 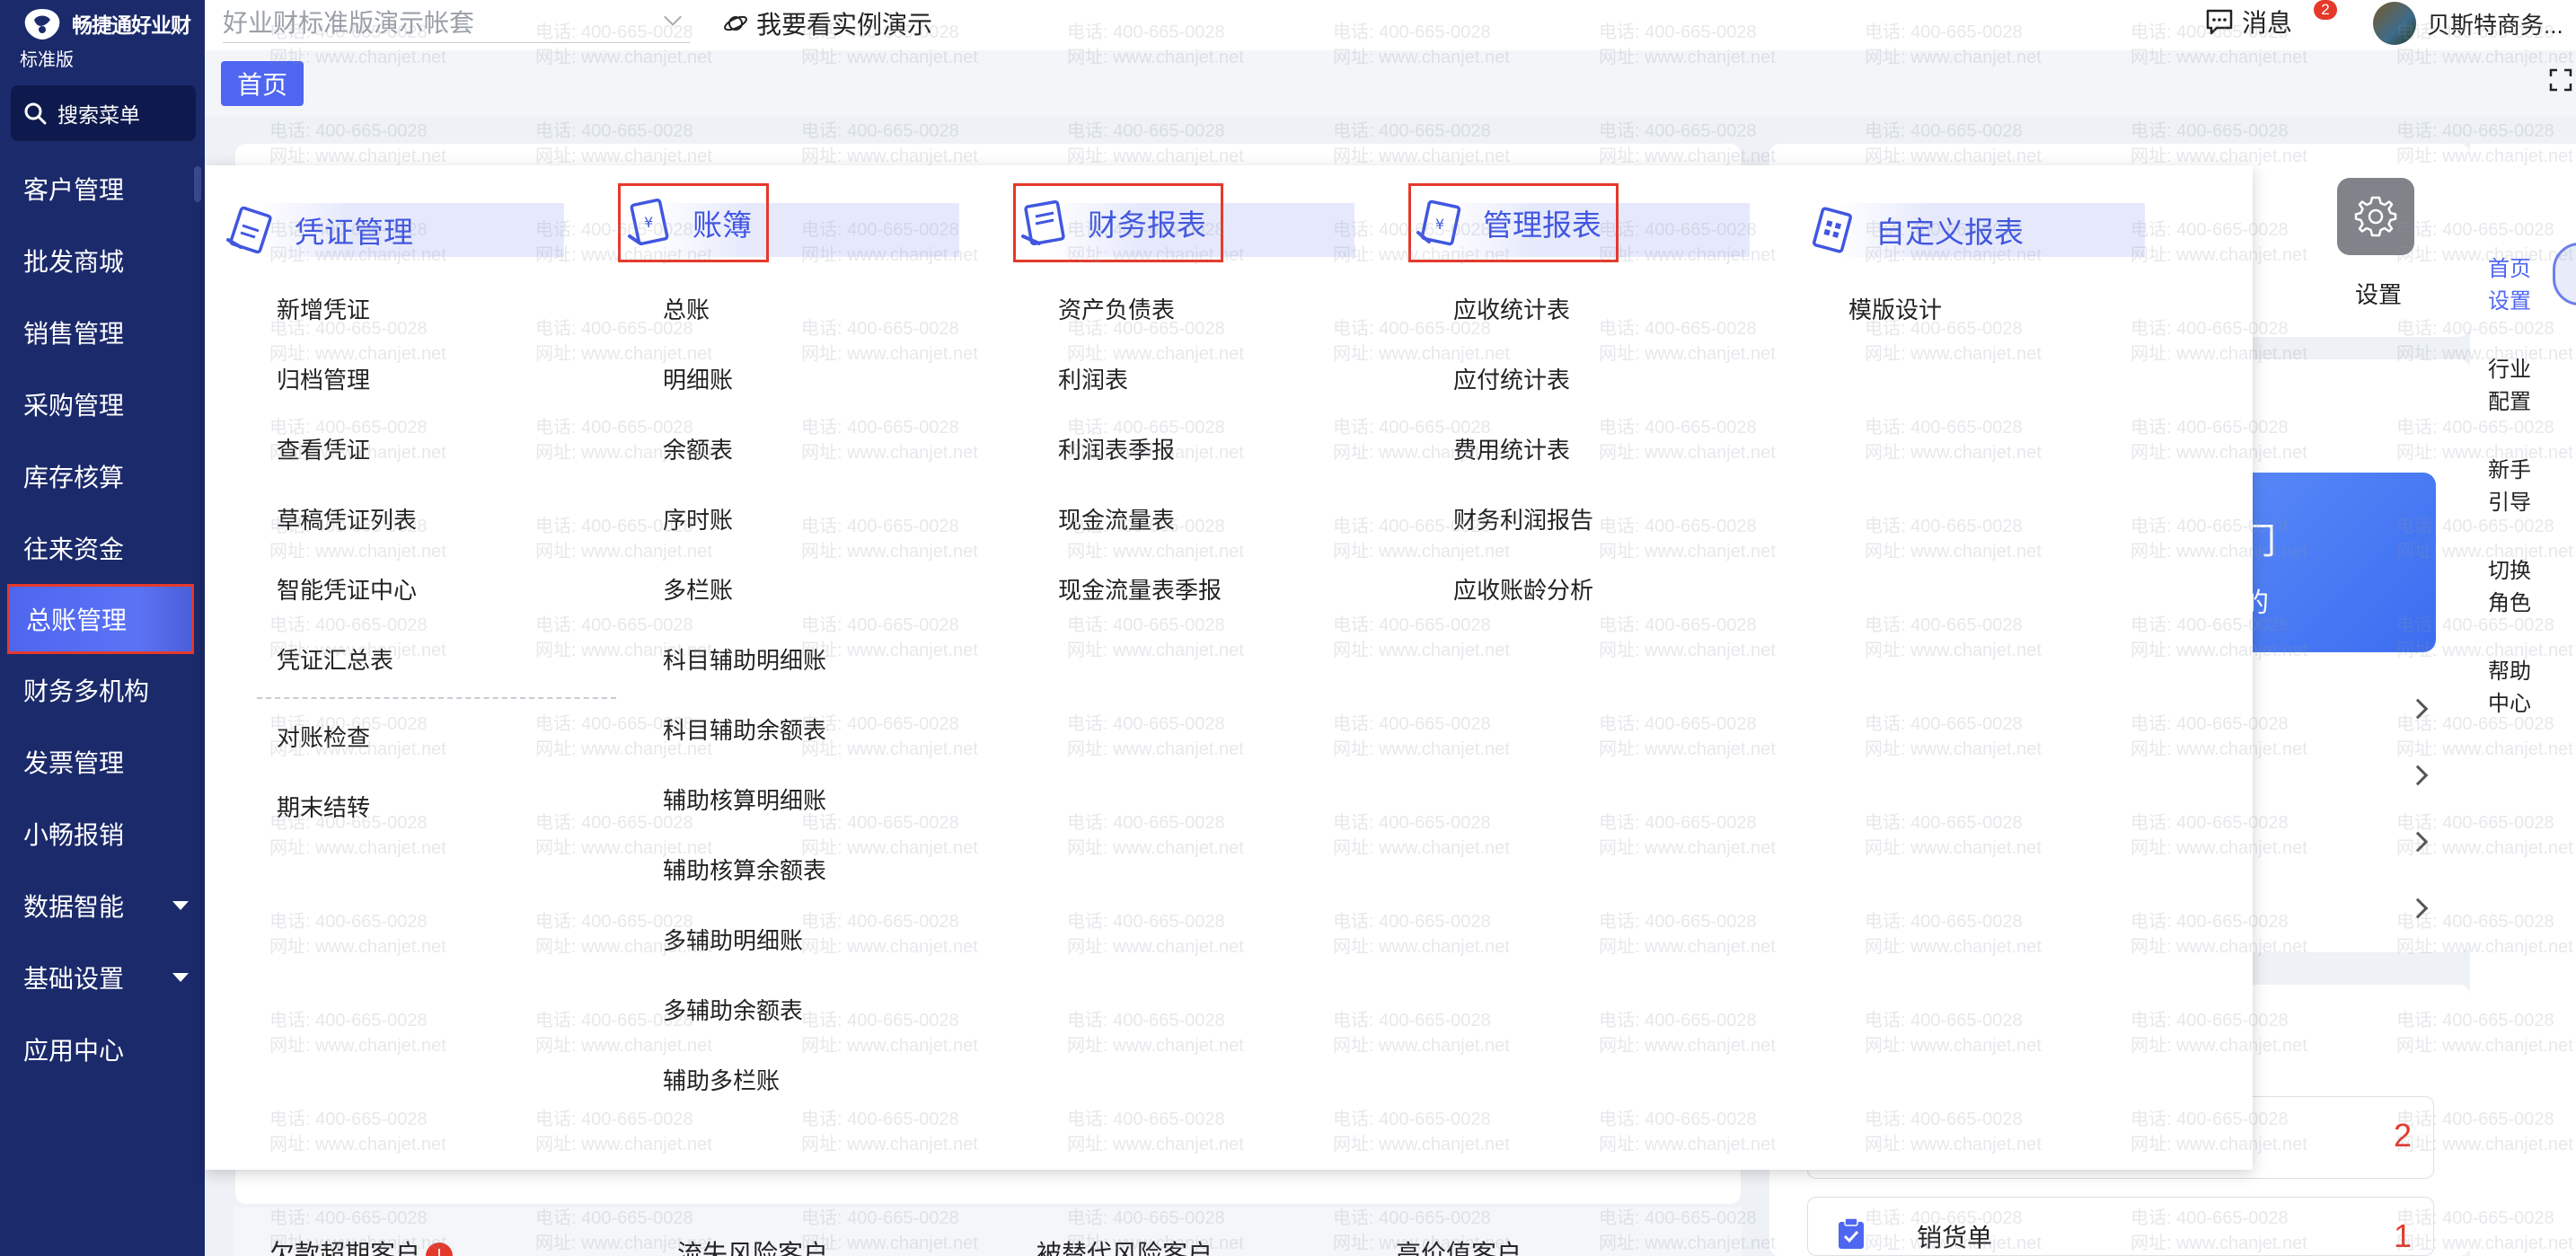 What do you see at coordinates (436, 698) in the screenshot?
I see `menu-divider` at bounding box center [436, 698].